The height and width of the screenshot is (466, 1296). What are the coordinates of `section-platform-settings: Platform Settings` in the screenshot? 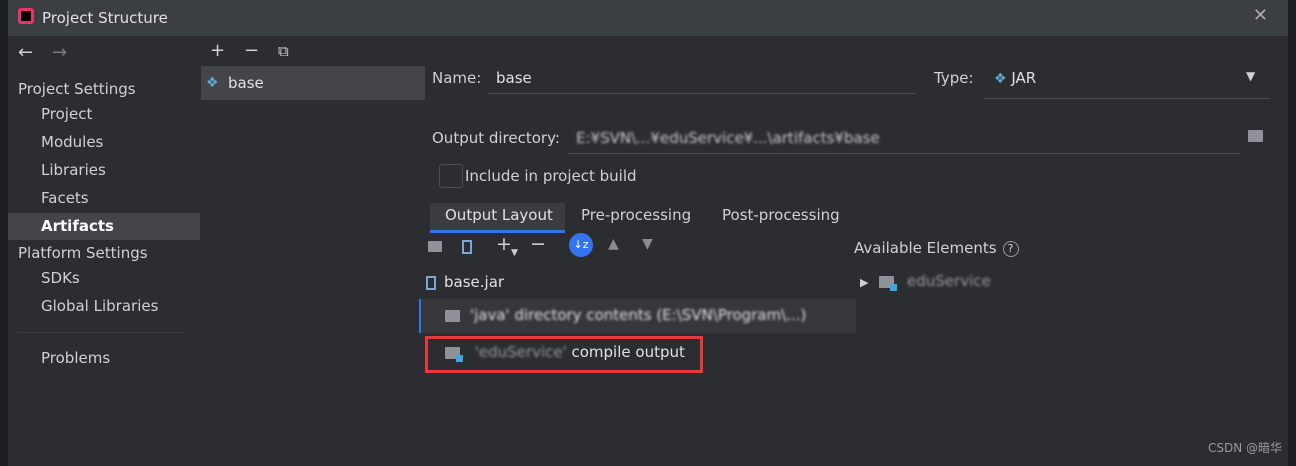 It's located at (83, 253).